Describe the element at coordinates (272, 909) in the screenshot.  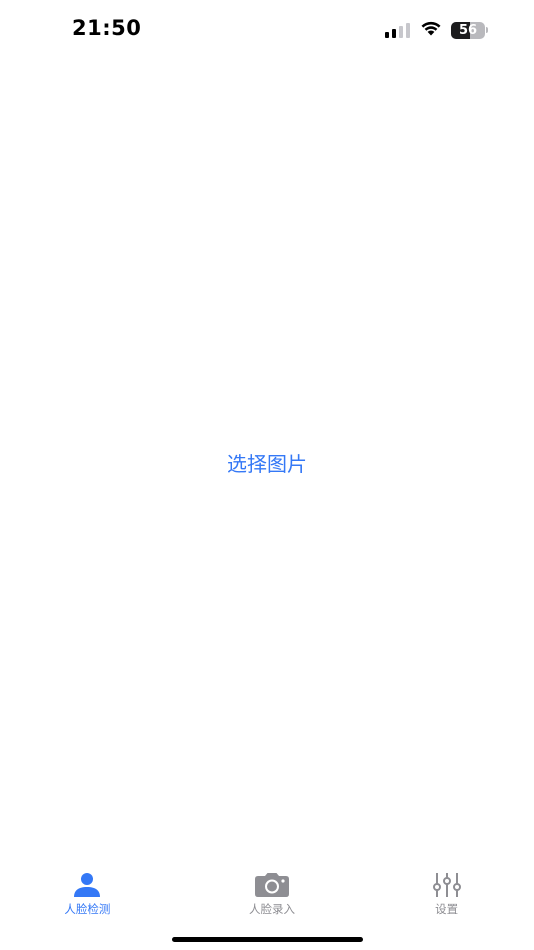
I see `tab-label: 人脸录入` at that location.